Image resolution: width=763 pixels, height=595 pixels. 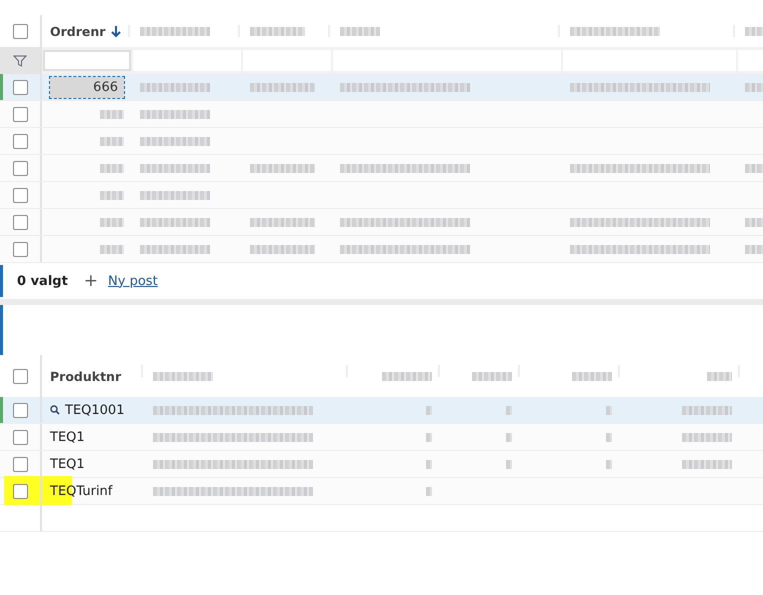 What do you see at coordinates (381, 410) in the screenshot?
I see `table-row: TEQ1001` at bounding box center [381, 410].